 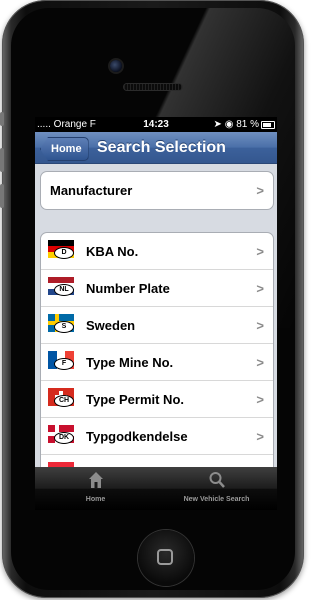 What do you see at coordinates (64, 364) in the screenshot?
I see `country-code-badge: F` at bounding box center [64, 364].